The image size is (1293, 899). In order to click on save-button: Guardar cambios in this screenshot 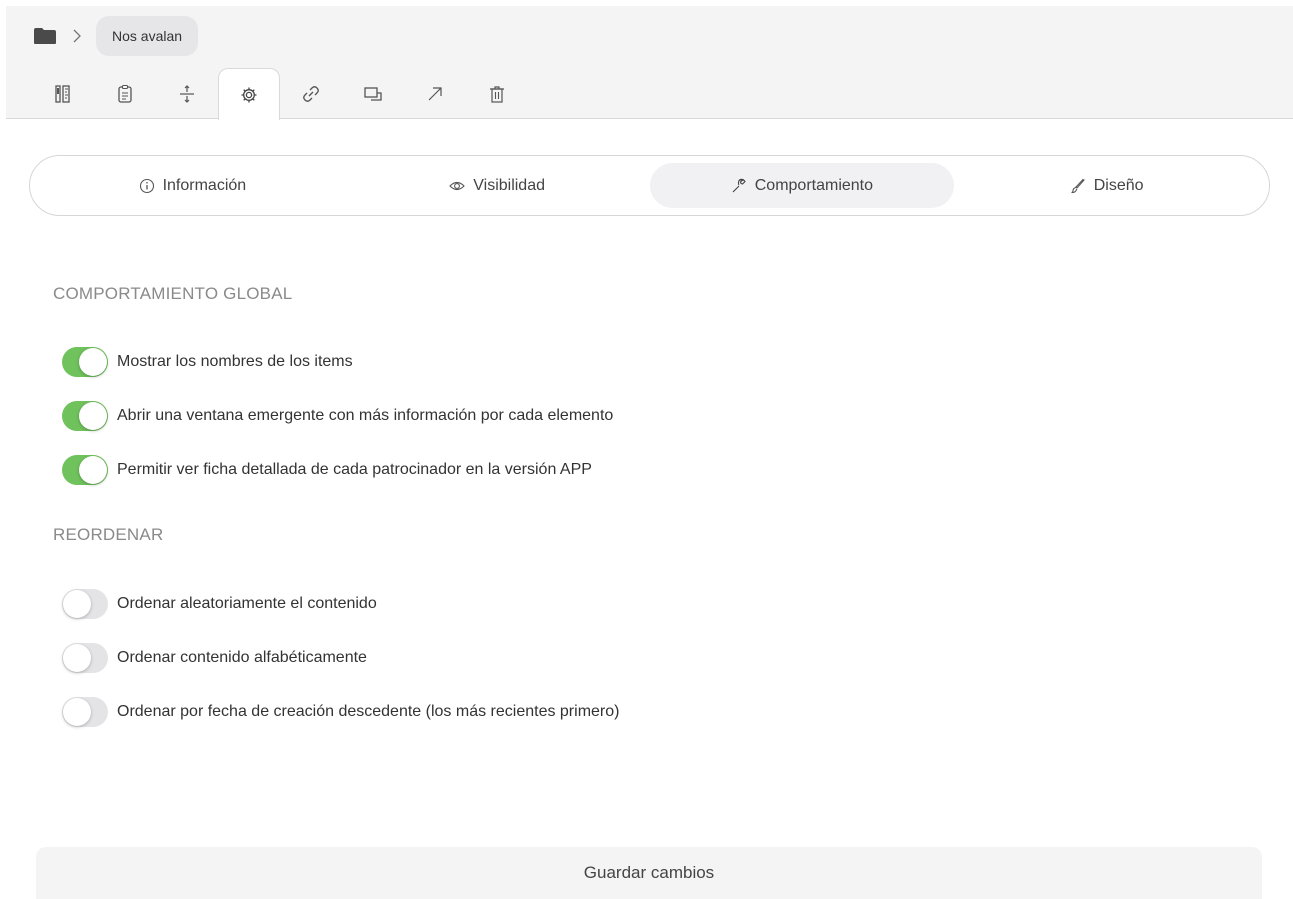, I will do `click(649, 873)`.